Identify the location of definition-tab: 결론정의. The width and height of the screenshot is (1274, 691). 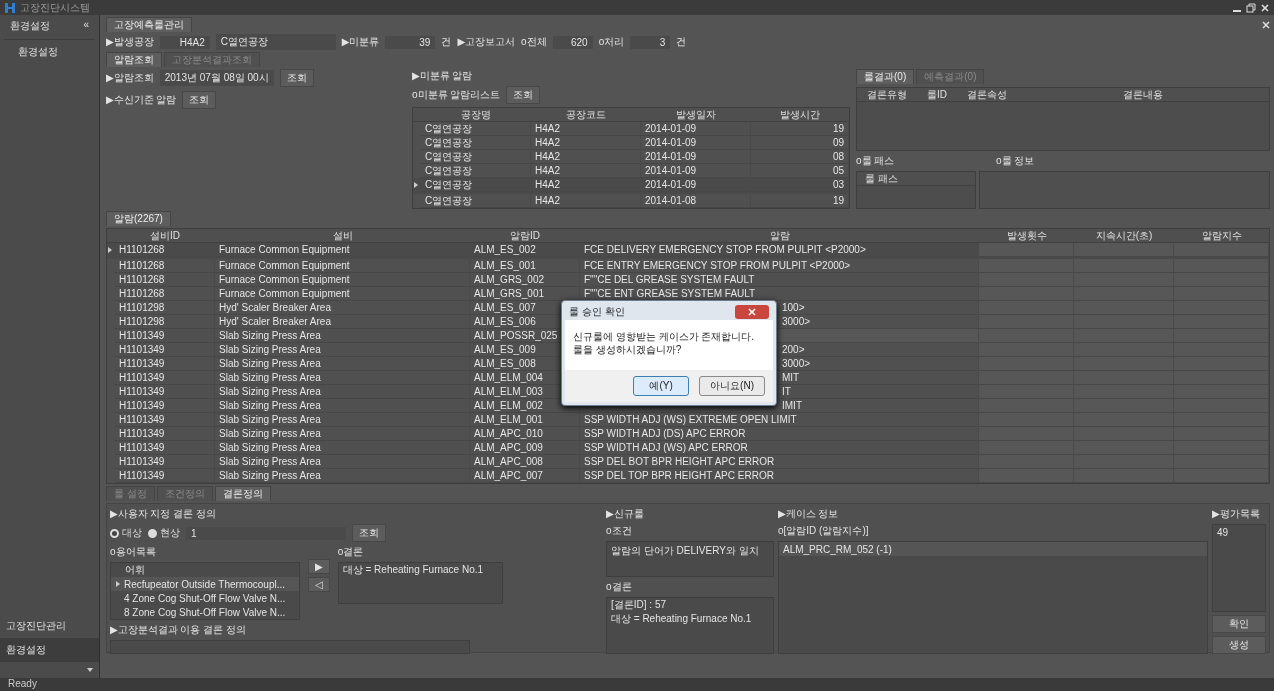
(242, 493).